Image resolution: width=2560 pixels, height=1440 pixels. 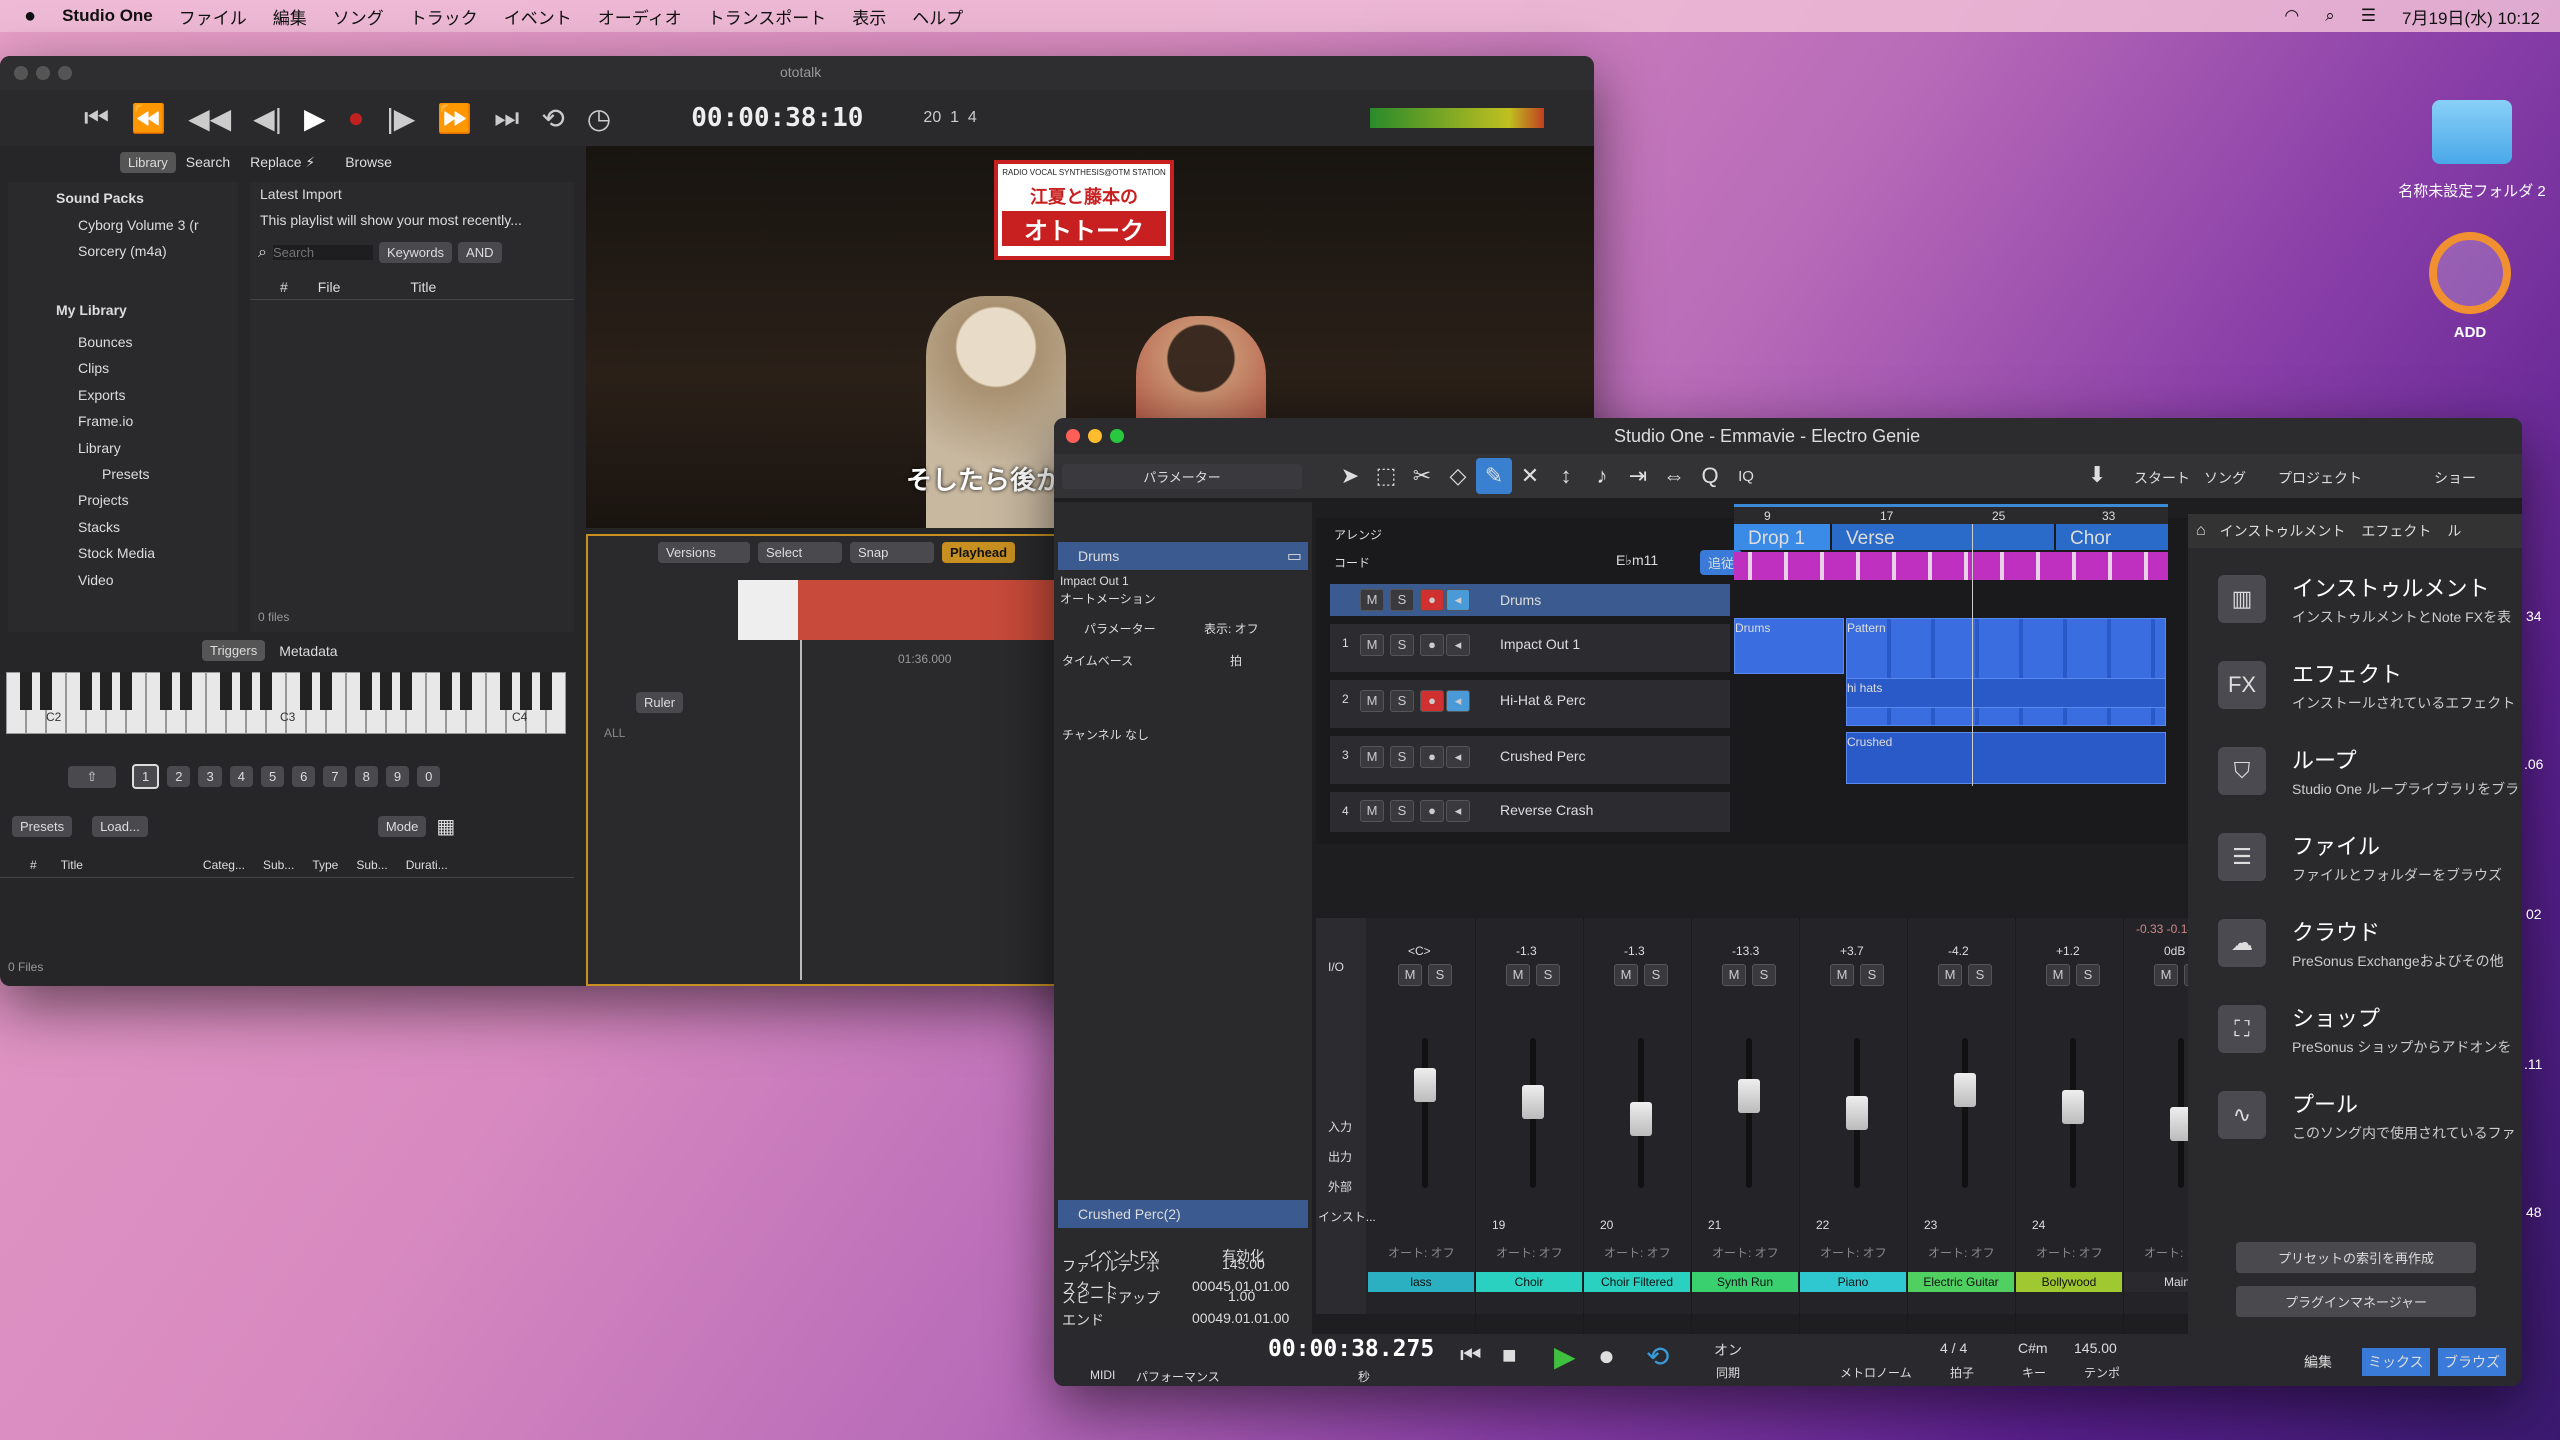 I want to click on track-name: Drums, so click(x=1520, y=600).